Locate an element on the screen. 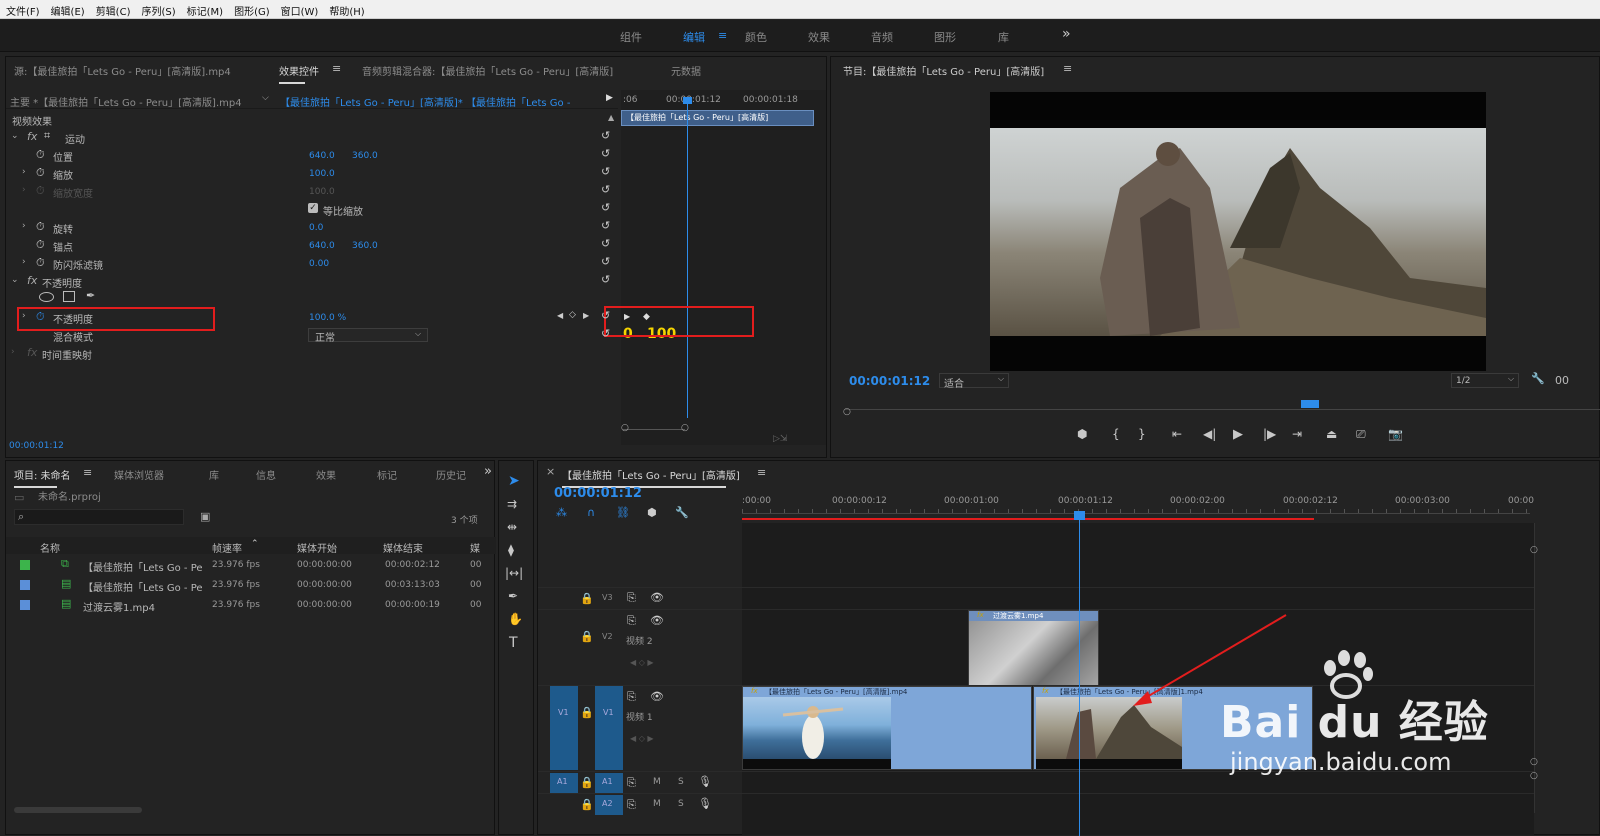 The image size is (1600, 836). play-arrow-icon: ▶ is located at coordinates (609, 98).